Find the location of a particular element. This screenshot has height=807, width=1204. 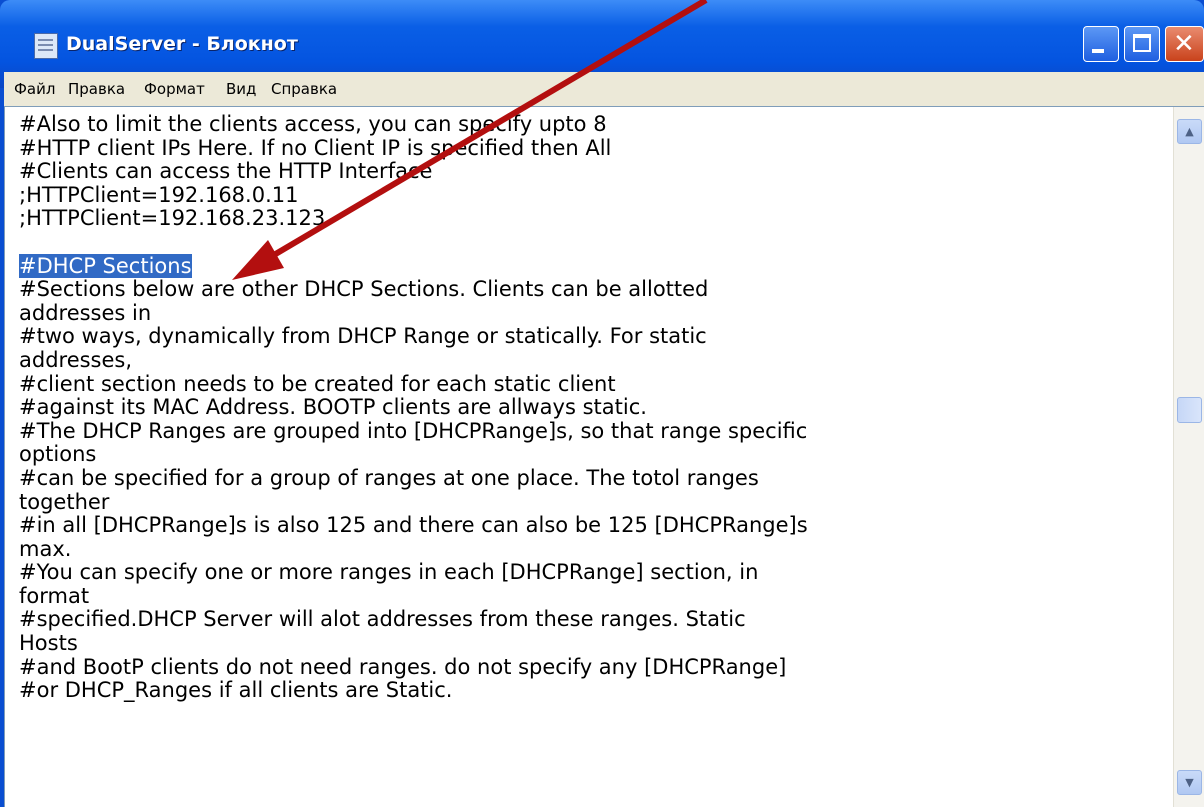

text-line-content: #DHCP Sections is located at coordinates (105, 265).